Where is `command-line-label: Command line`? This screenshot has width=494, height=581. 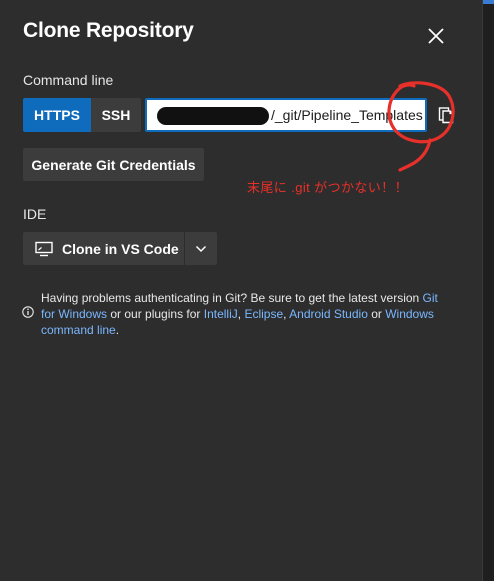 command-line-label: Command line is located at coordinates (68, 80).